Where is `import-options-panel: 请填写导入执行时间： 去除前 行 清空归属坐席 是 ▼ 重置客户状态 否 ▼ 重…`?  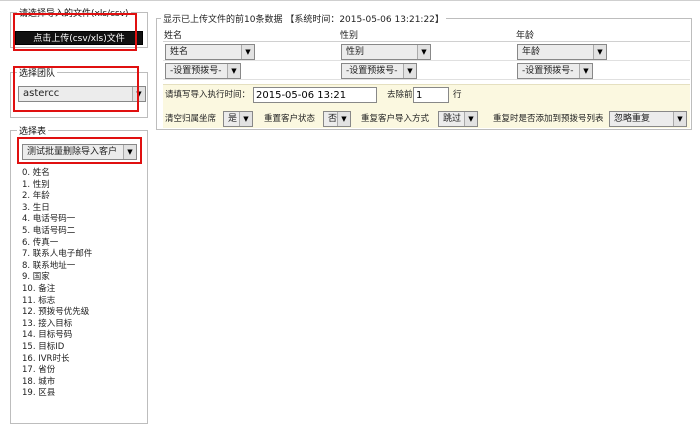
import-options-panel: 请填写导入执行时间： 去除前 行 清空归属坐席 是 ▼ 重置客户状态 否 ▼ 重… is located at coordinates (426, 106).